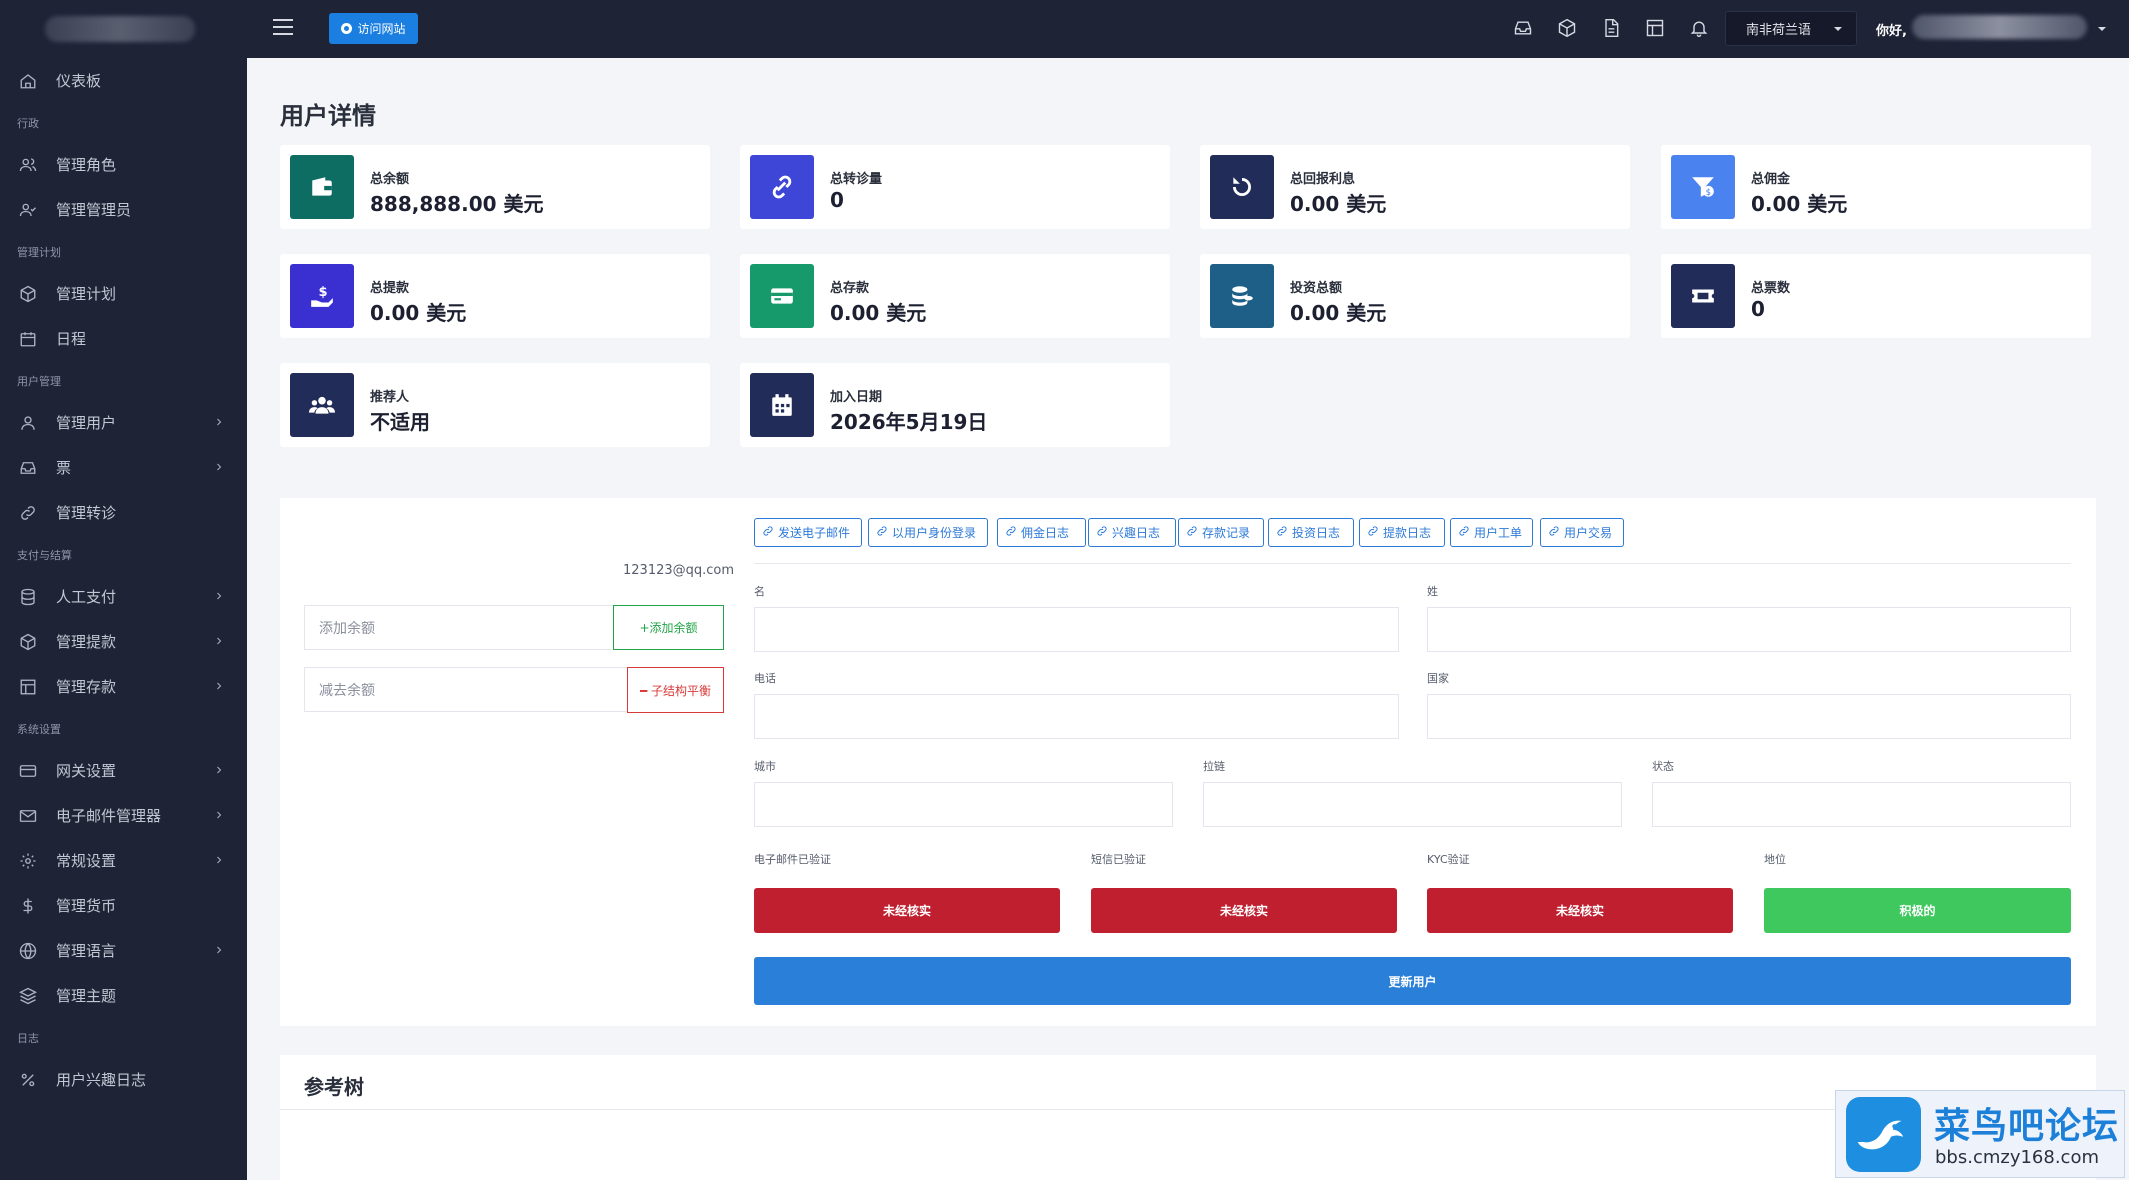 The width and height of the screenshot is (2129, 1180). Describe the element at coordinates (1791, 28) in the screenshot. I see `language-select: 南非荷兰语` at that location.